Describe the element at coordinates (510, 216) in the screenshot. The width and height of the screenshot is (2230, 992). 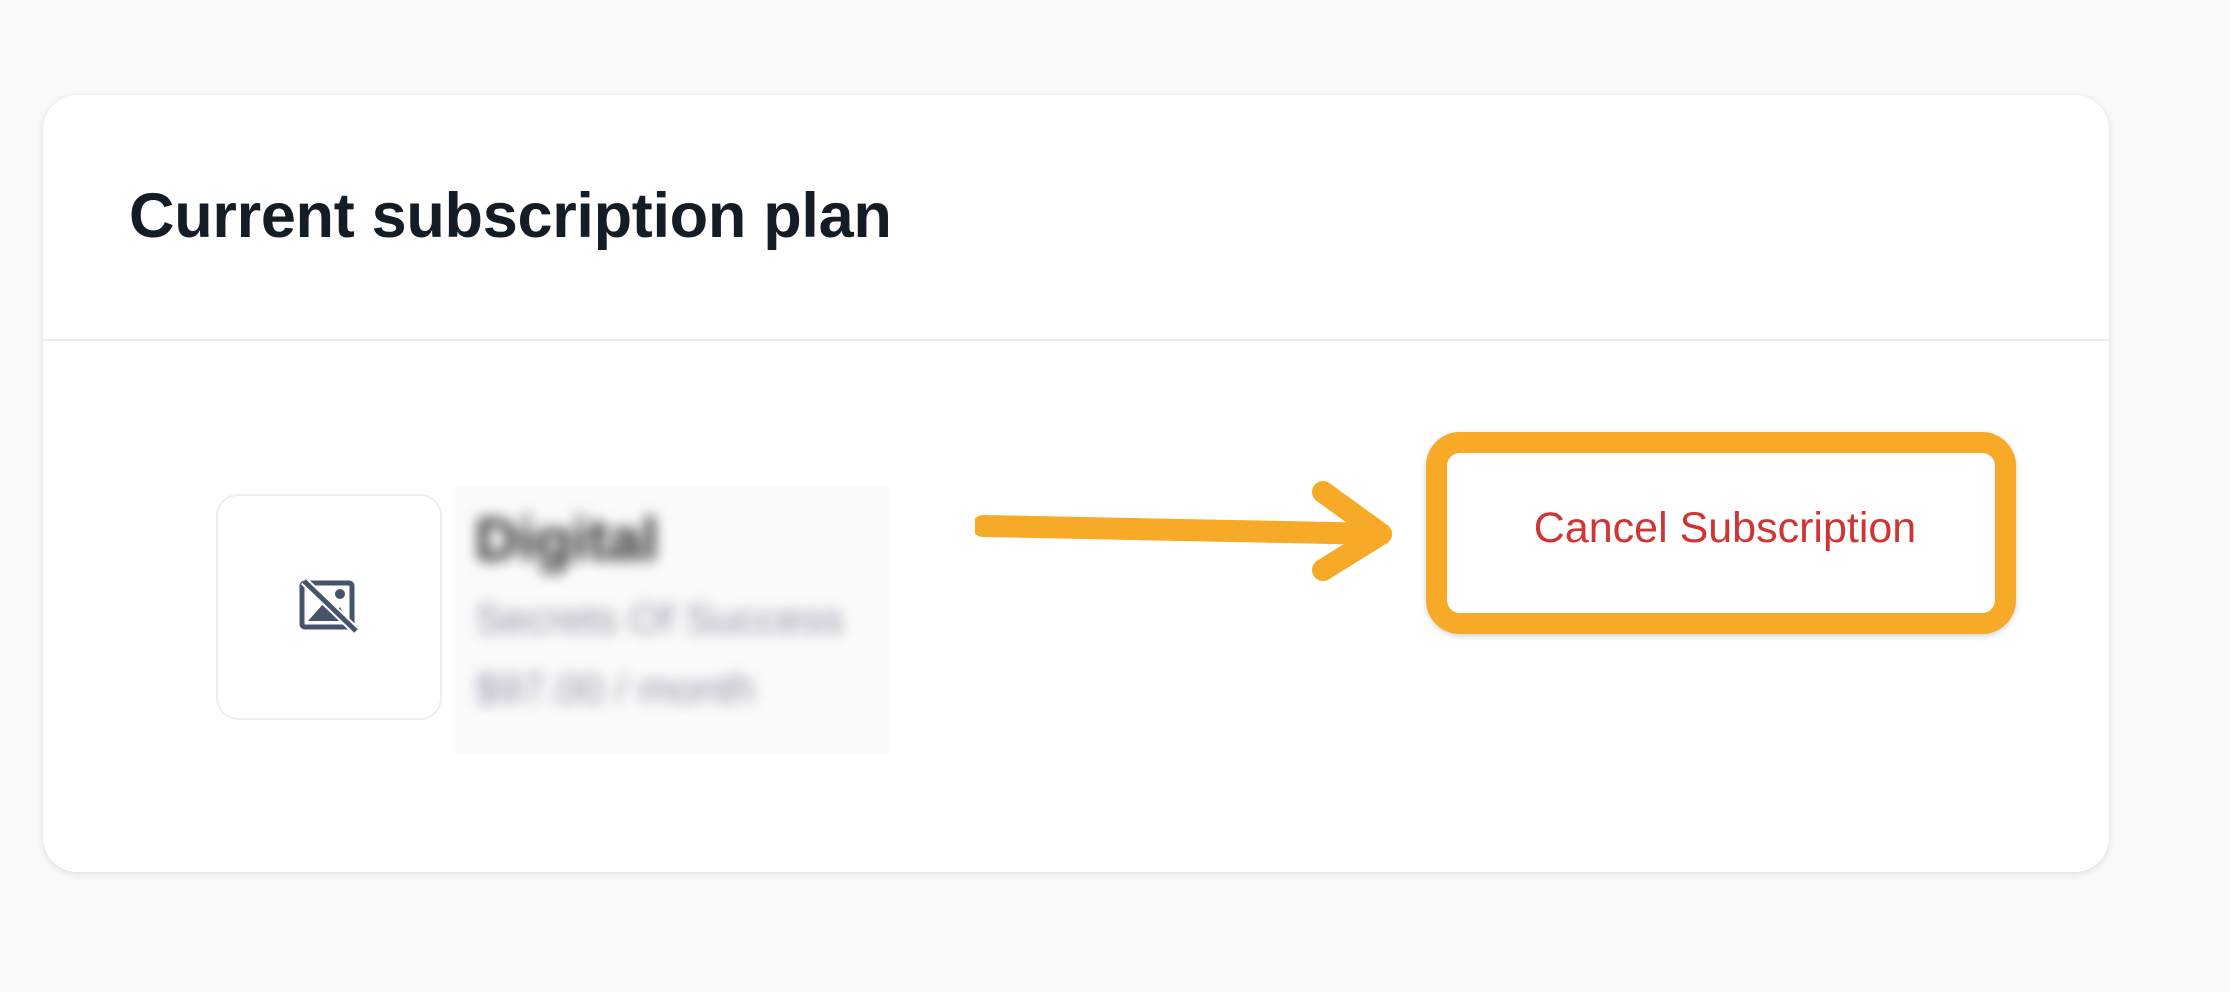
I see `card-title: Current subscription plan` at that location.